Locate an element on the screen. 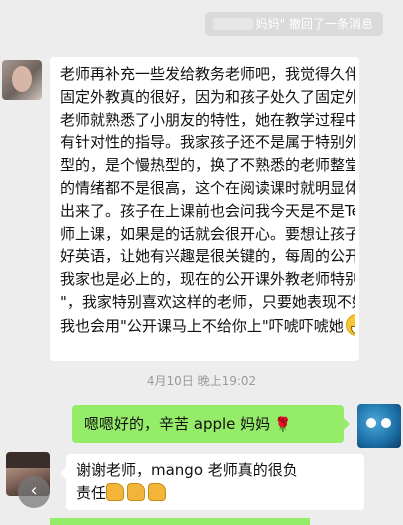 The image size is (403, 525). recall-notice: 妈妈" 撤回了一条消息 is located at coordinates (294, 24).